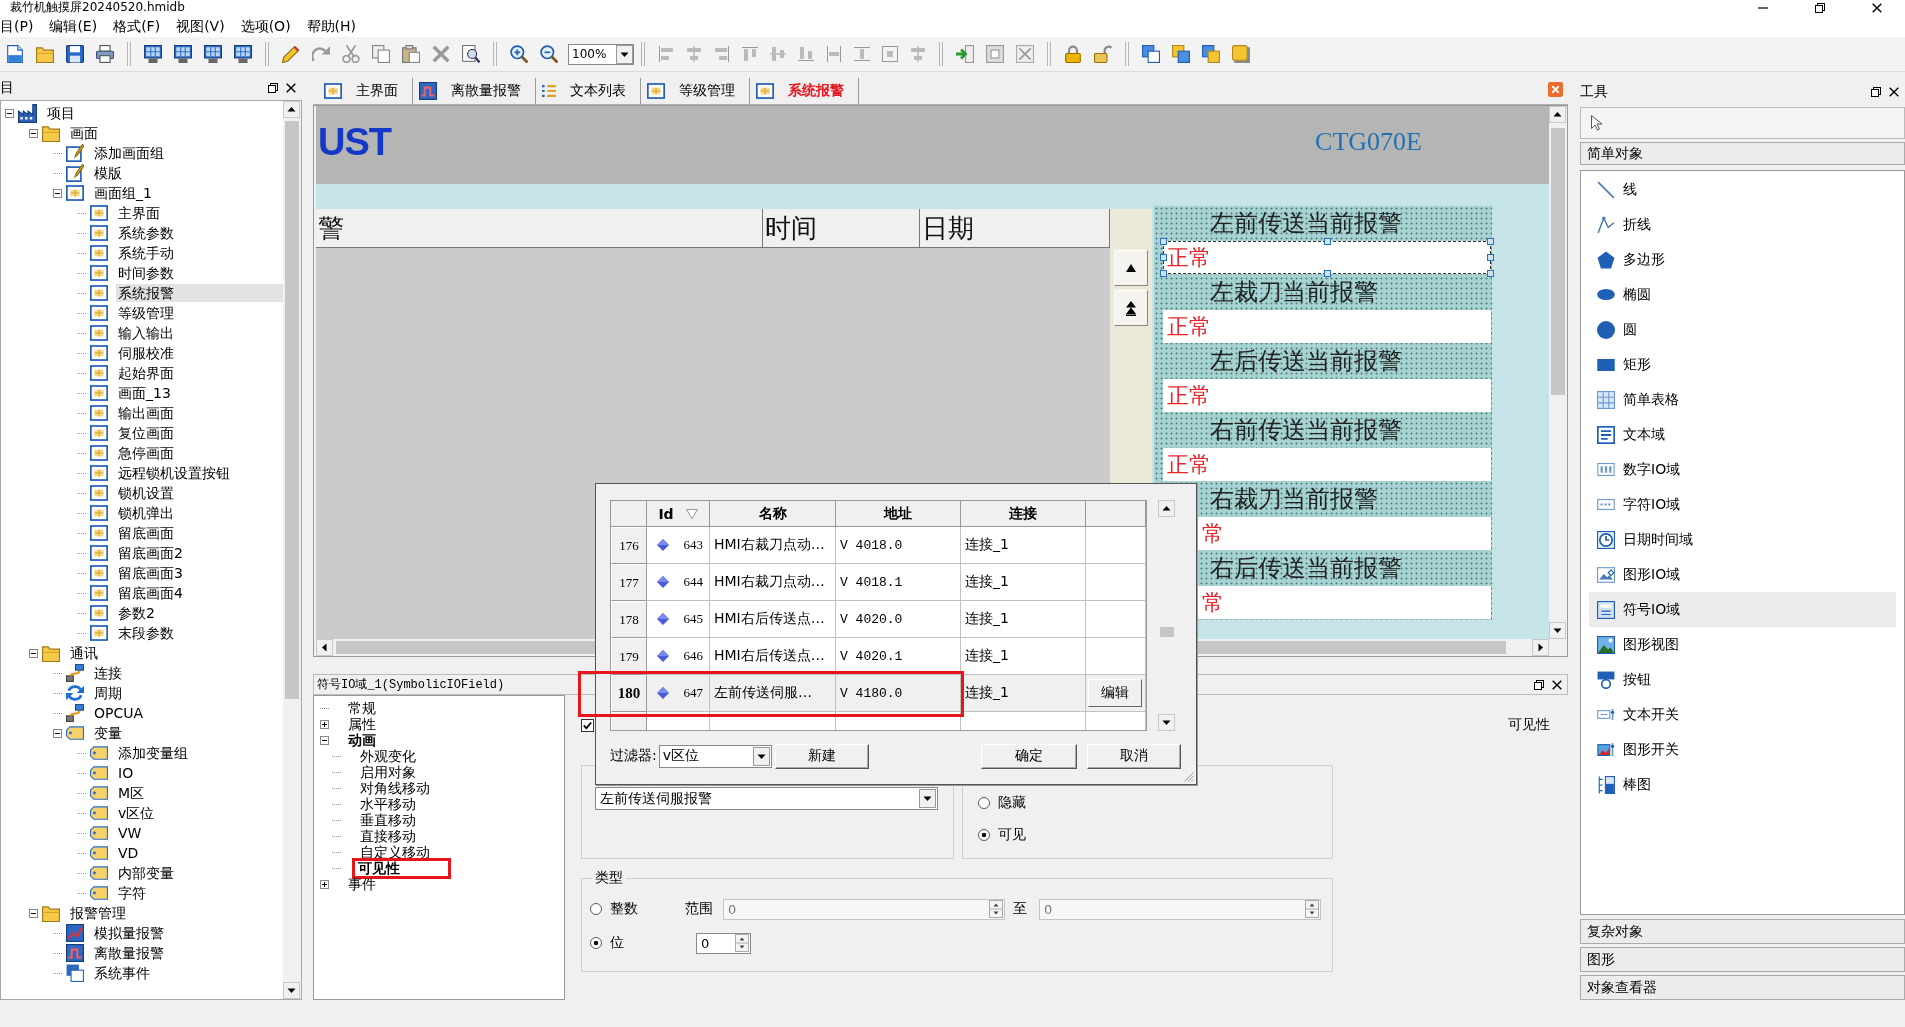 This screenshot has height=1027, width=1905. I want to click on panel-title: 目, so click(7, 88).